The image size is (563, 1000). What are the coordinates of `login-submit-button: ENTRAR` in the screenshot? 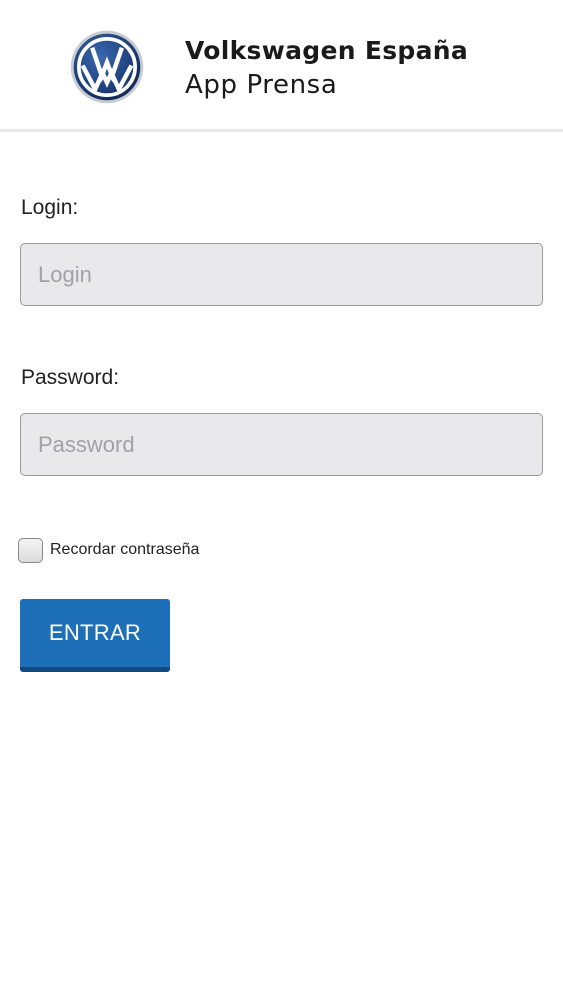 It's located at (95, 635).